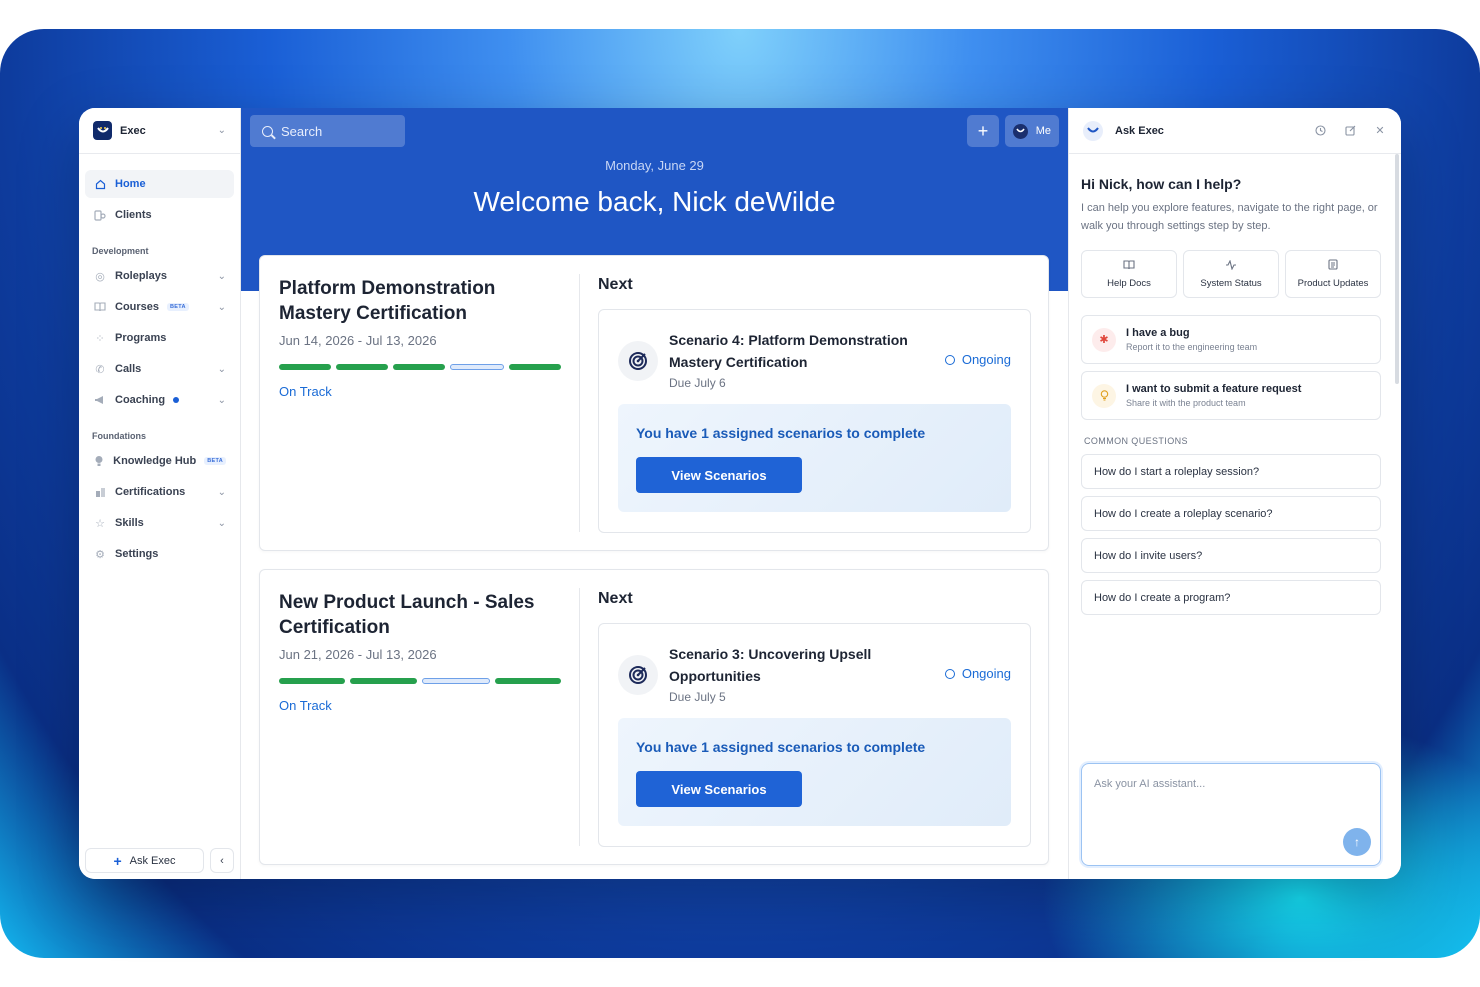 Image resolution: width=1480 pixels, height=987 pixels. I want to click on certification-title: New Product Launch - Sales Certification, so click(420, 615).